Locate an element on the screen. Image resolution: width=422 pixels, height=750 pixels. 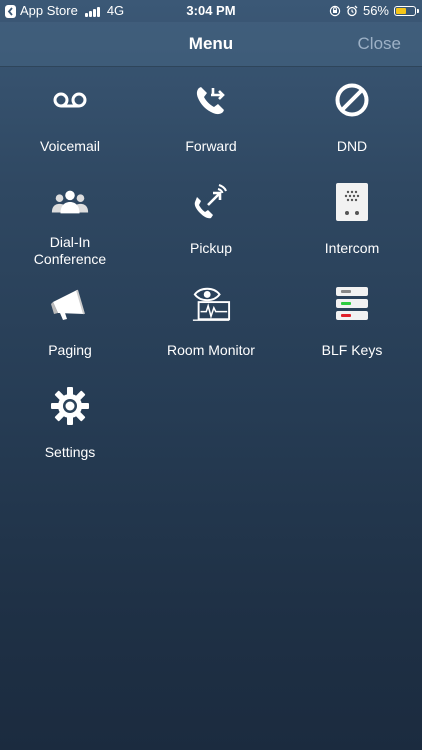
blf-keys-icon is located at coordinates (352, 304).